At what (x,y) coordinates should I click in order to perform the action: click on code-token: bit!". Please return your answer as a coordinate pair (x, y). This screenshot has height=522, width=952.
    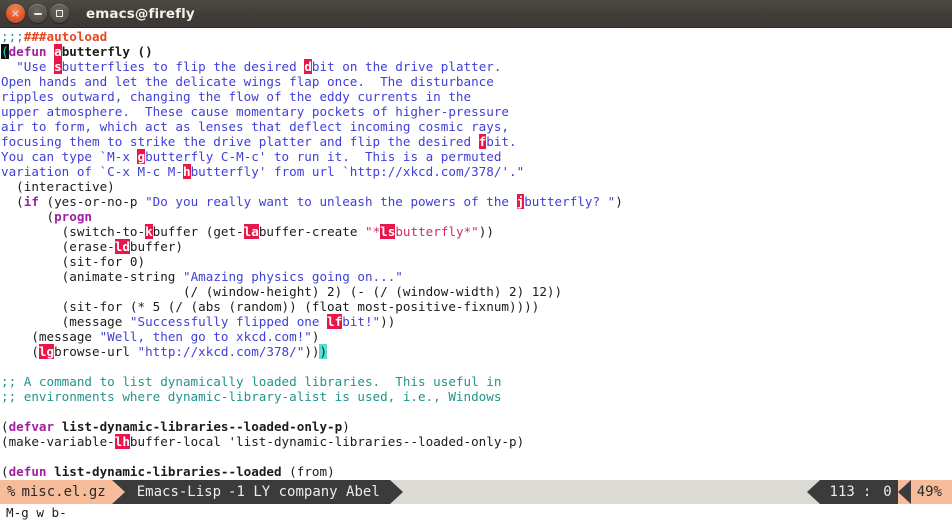
    Looking at the image, I should click on (361, 321).